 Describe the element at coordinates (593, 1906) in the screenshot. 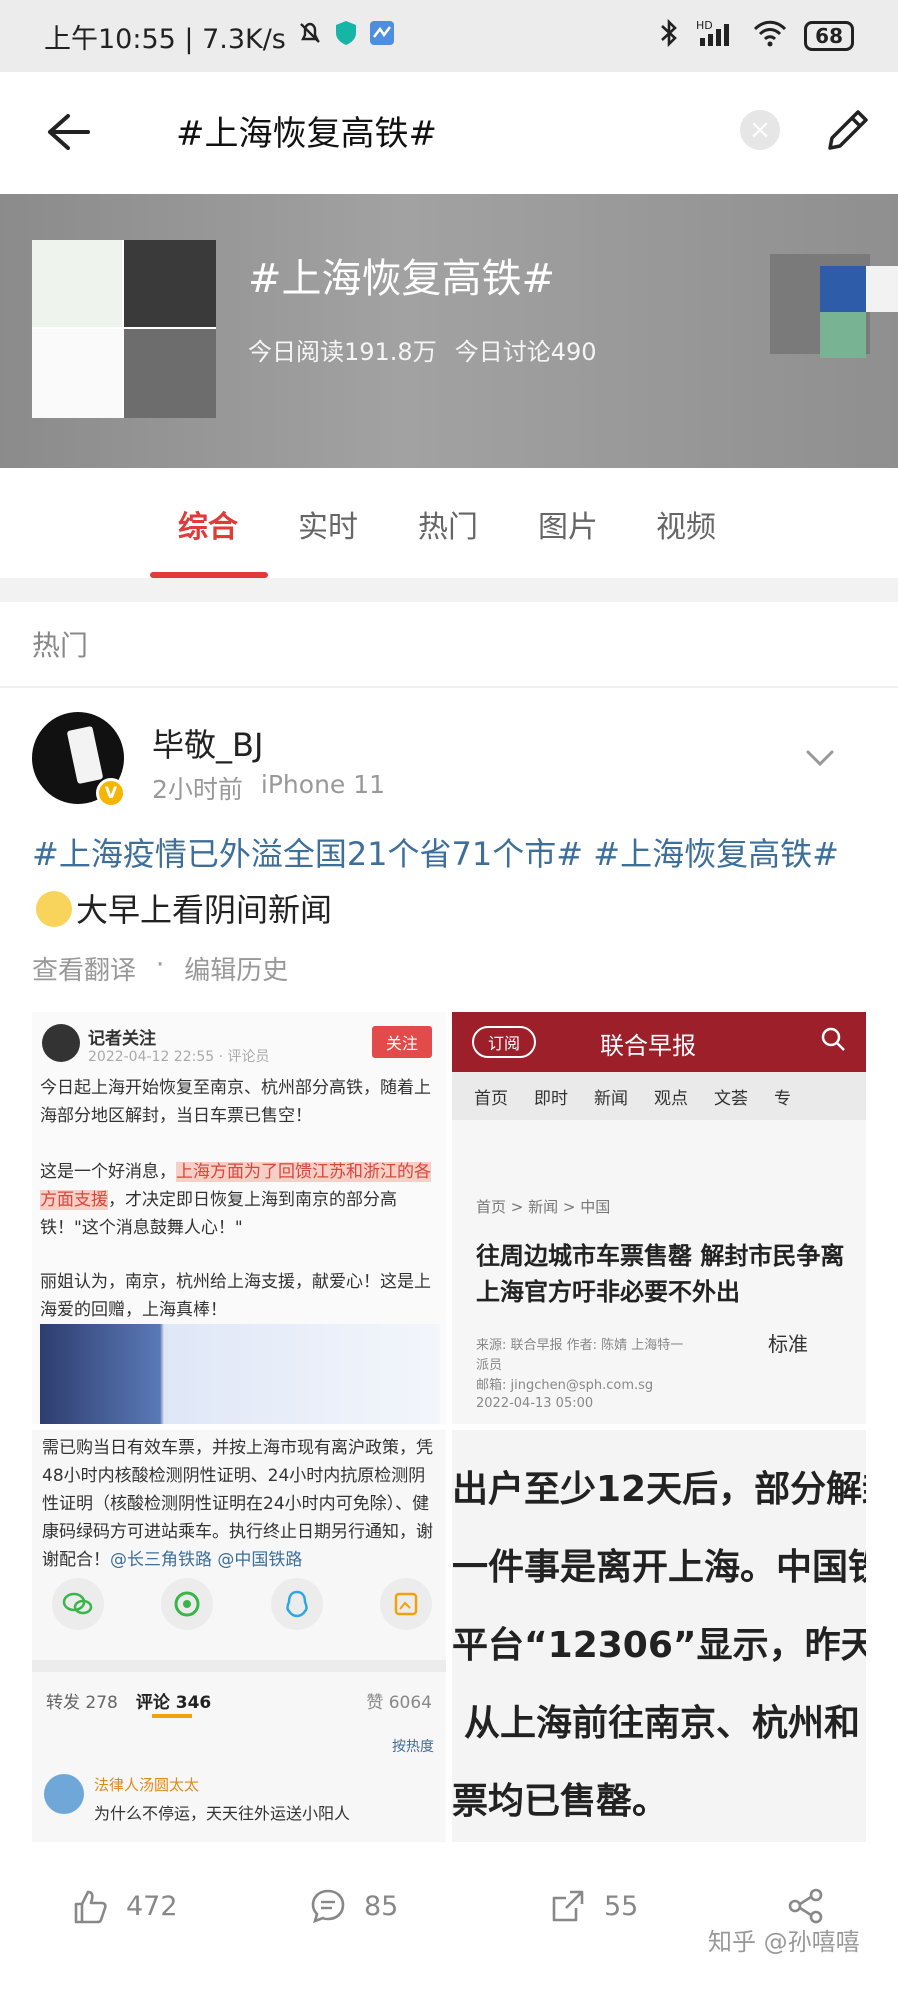

I see `repost-button: 55` at that location.